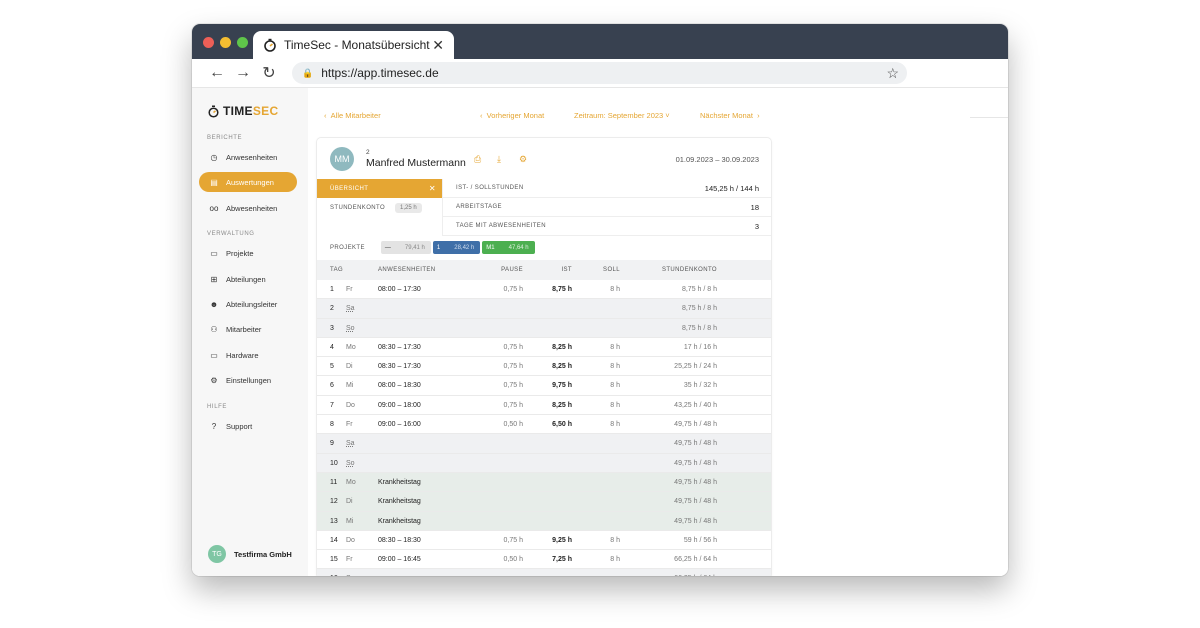  Describe the element at coordinates (544, 482) in the screenshot. I see `table-row: 11 Mo Krankheitstag 49,75 h / 48 h` at that location.